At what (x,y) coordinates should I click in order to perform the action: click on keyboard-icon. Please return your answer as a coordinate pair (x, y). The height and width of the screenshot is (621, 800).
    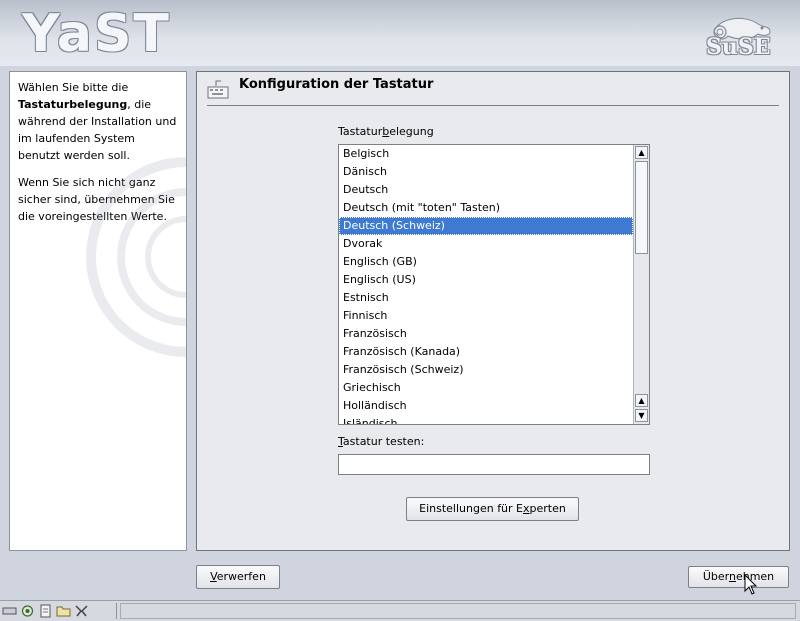
    Looking at the image, I should click on (218, 89).